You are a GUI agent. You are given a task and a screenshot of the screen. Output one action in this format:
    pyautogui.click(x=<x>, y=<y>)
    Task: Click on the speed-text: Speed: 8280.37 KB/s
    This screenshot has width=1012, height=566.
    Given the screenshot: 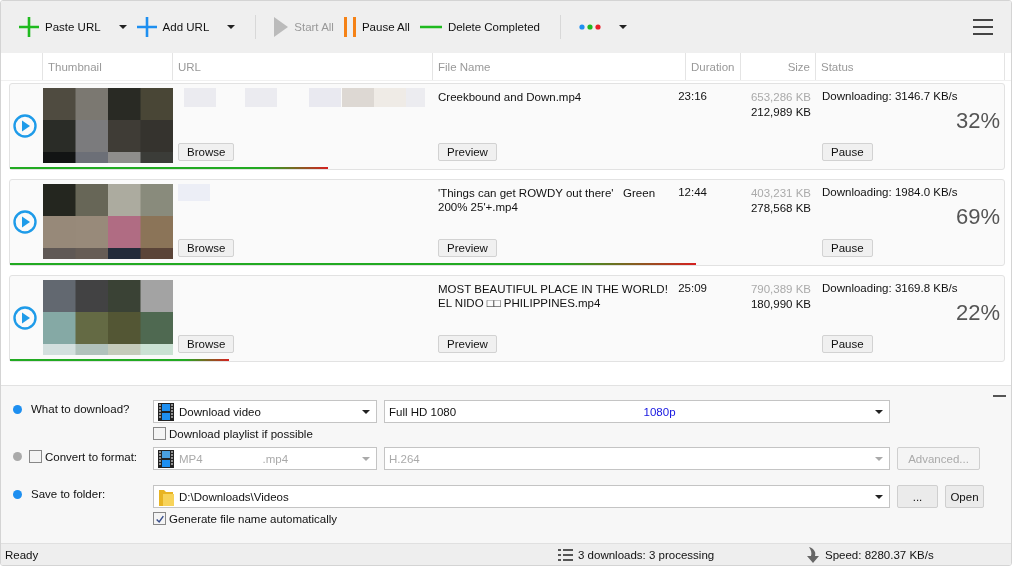 What is the action you would take?
    pyautogui.click(x=879, y=554)
    